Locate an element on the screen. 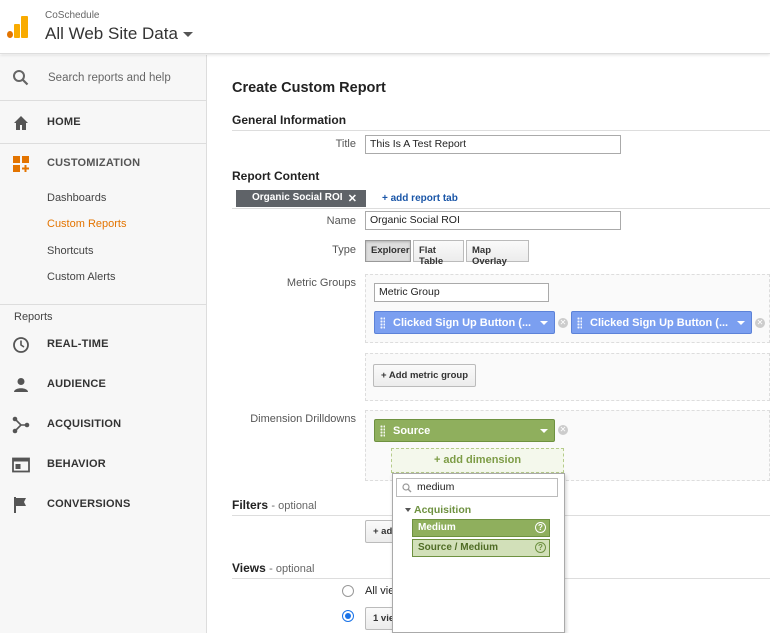  sidebar-item-label: BEHAVIOR is located at coordinates (76, 464).